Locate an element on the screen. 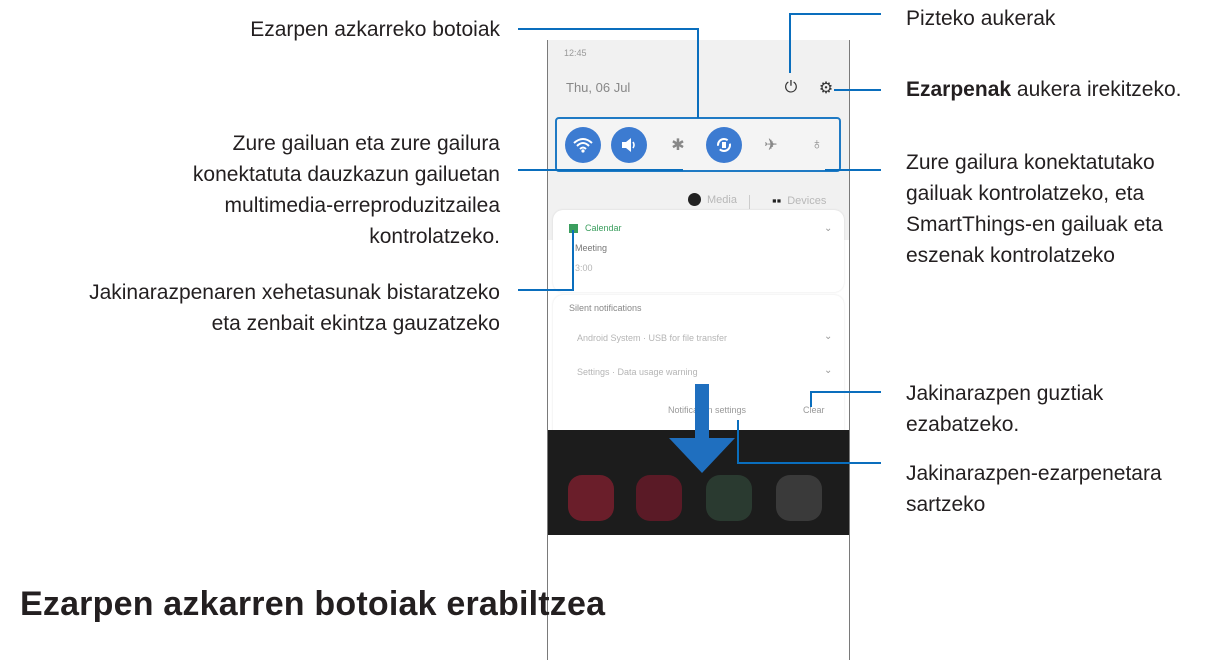 The width and height of the screenshot is (1232, 660). divider is located at coordinates (749, 202).